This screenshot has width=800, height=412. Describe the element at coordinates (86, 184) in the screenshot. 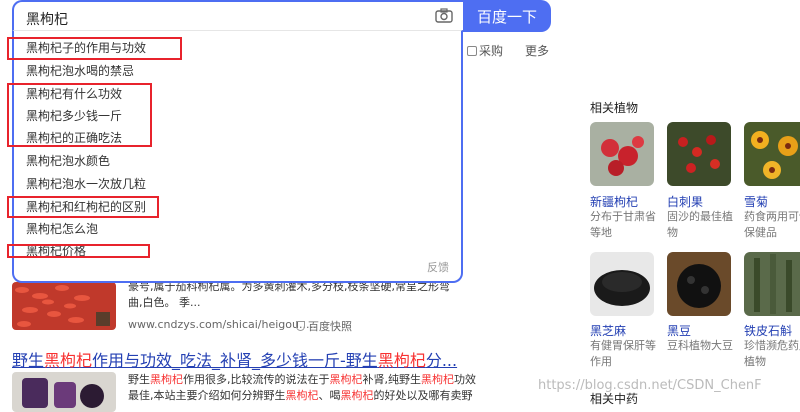

I see `suggestion-item: 黑枸杞泡水一次放几粒` at that location.